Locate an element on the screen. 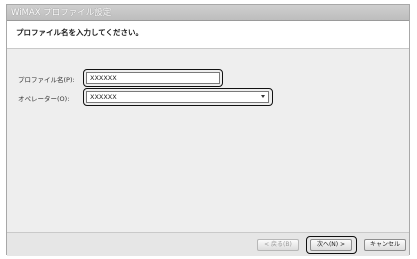  profile-name-label: プロファイル名(P): is located at coordinates (46, 80).